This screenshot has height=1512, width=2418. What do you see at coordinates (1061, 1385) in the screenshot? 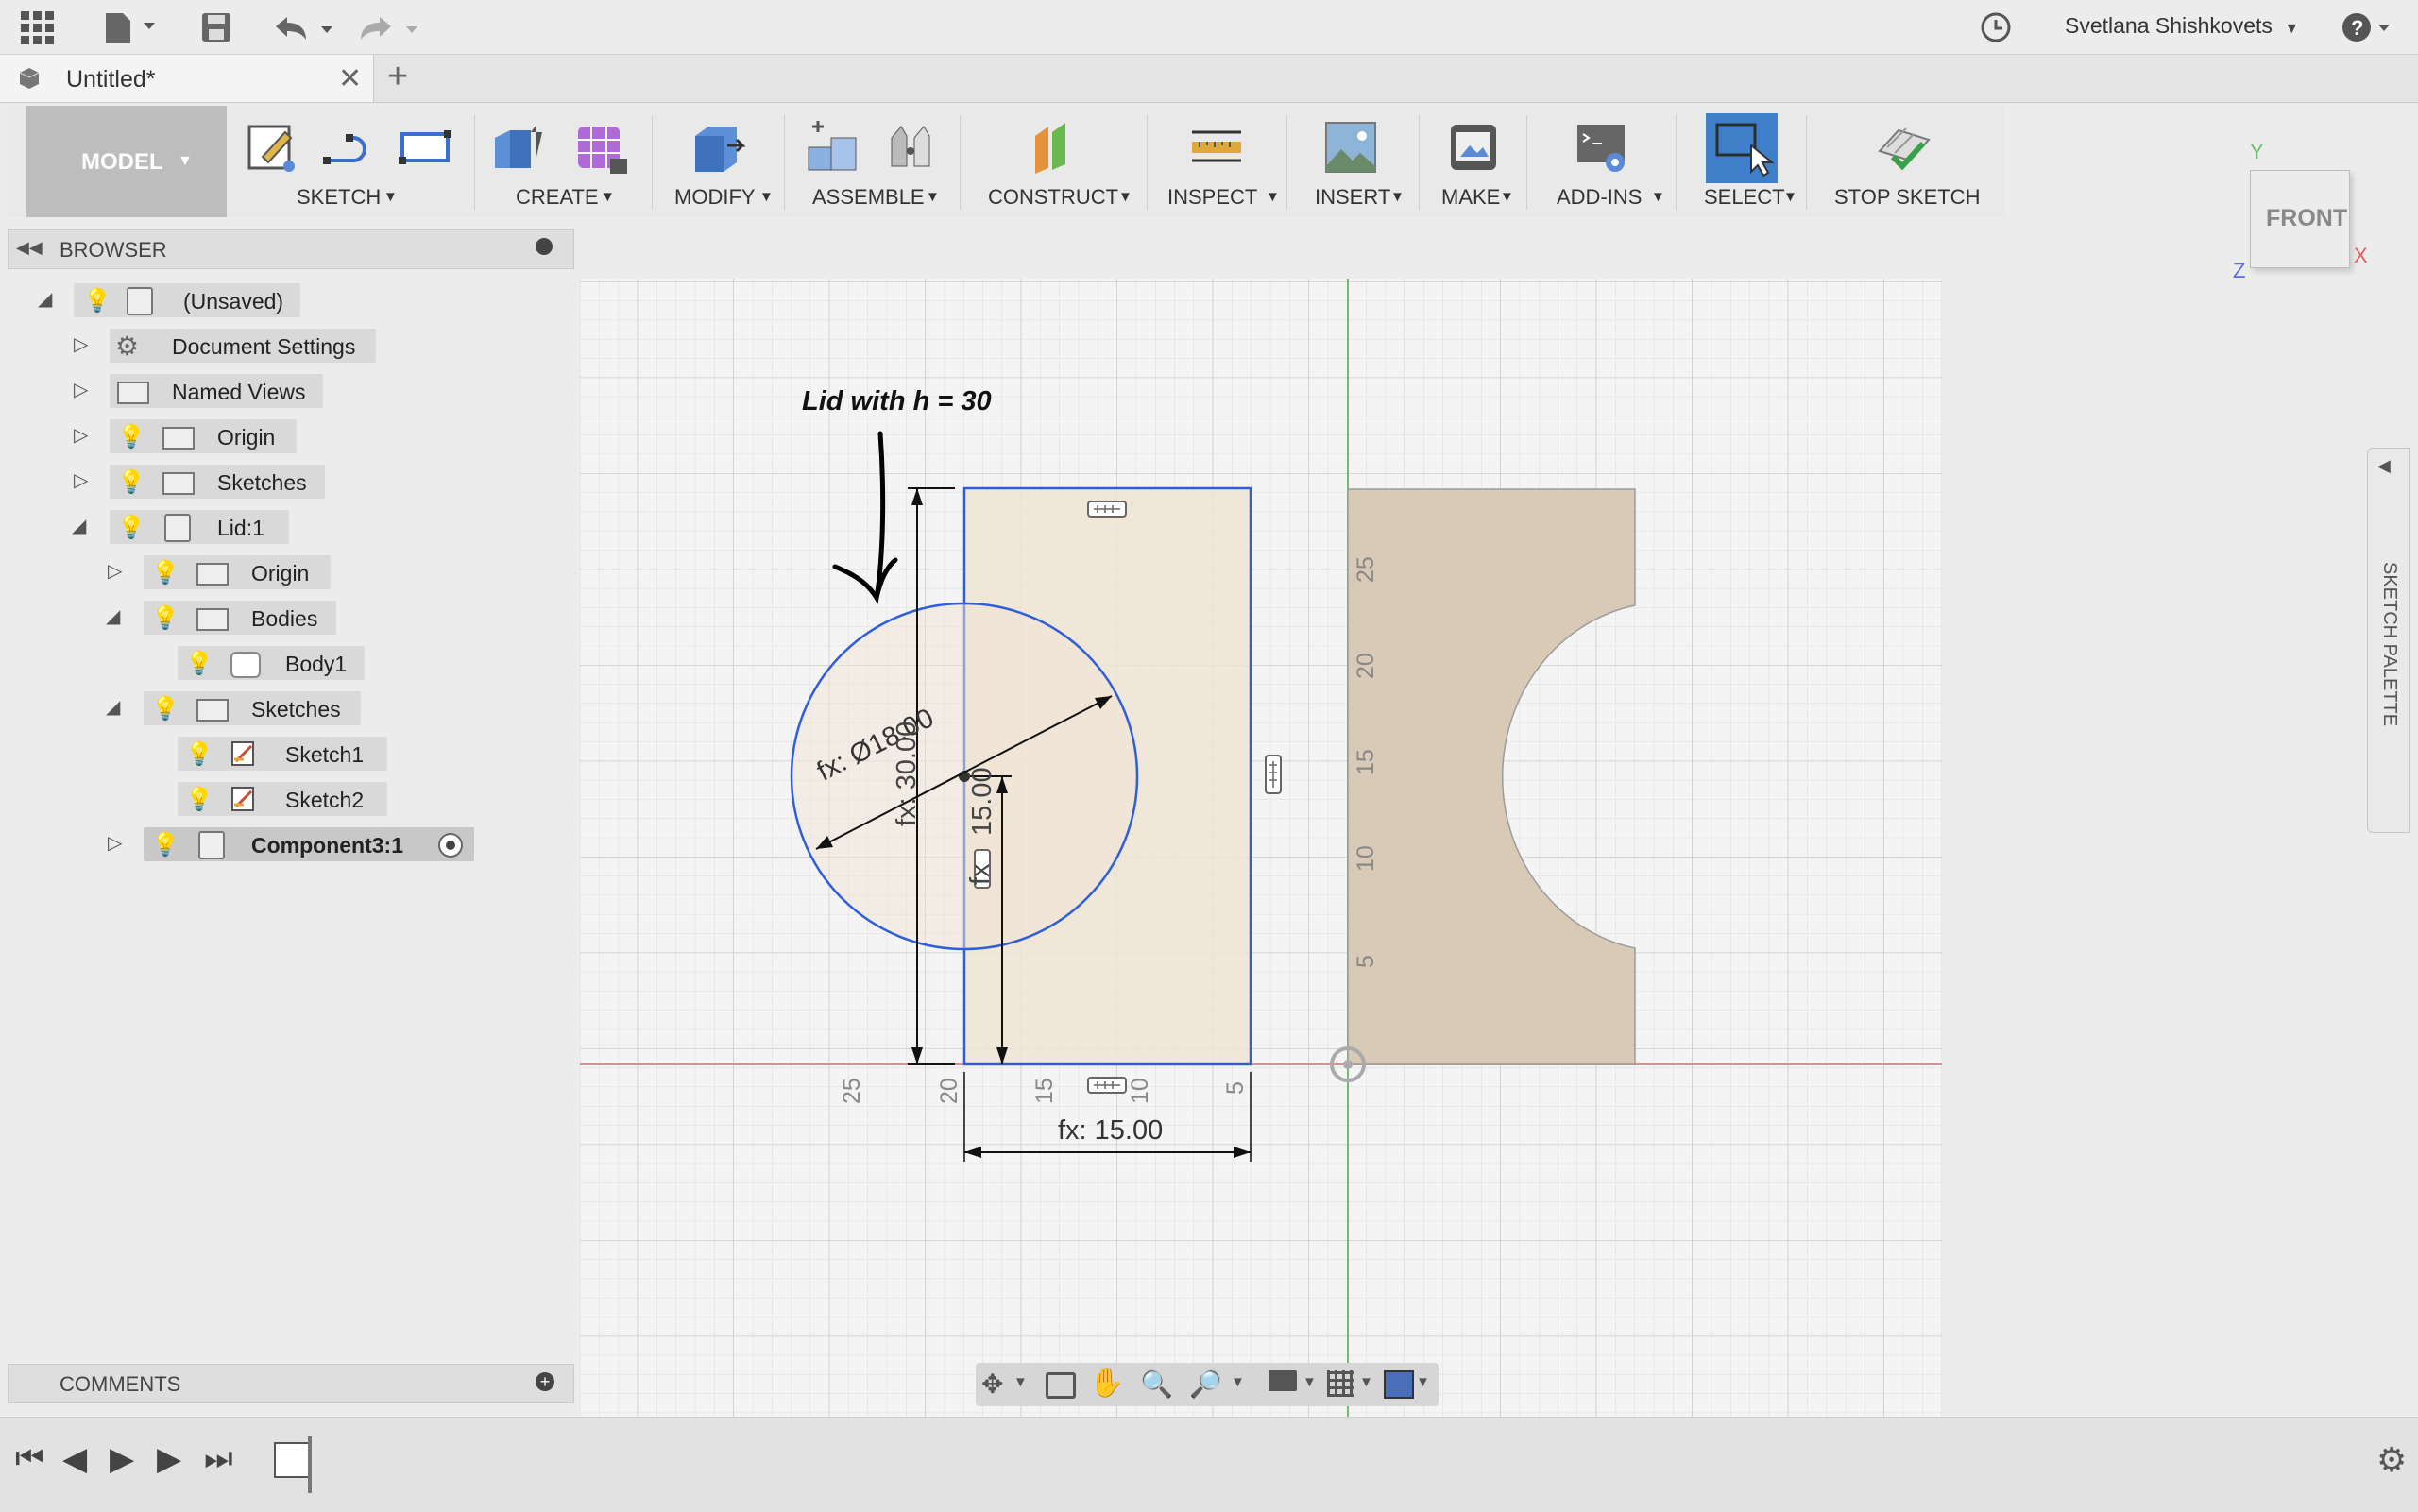
I see `look-at-icon` at bounding box center [1061, 1385].